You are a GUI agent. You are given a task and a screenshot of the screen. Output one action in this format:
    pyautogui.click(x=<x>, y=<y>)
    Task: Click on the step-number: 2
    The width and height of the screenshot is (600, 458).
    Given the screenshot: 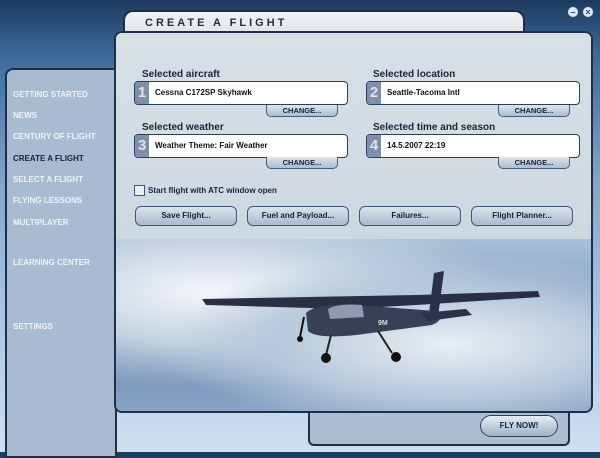 What is the action you would take?
    pyautogui.click(x=374, y=93)
    